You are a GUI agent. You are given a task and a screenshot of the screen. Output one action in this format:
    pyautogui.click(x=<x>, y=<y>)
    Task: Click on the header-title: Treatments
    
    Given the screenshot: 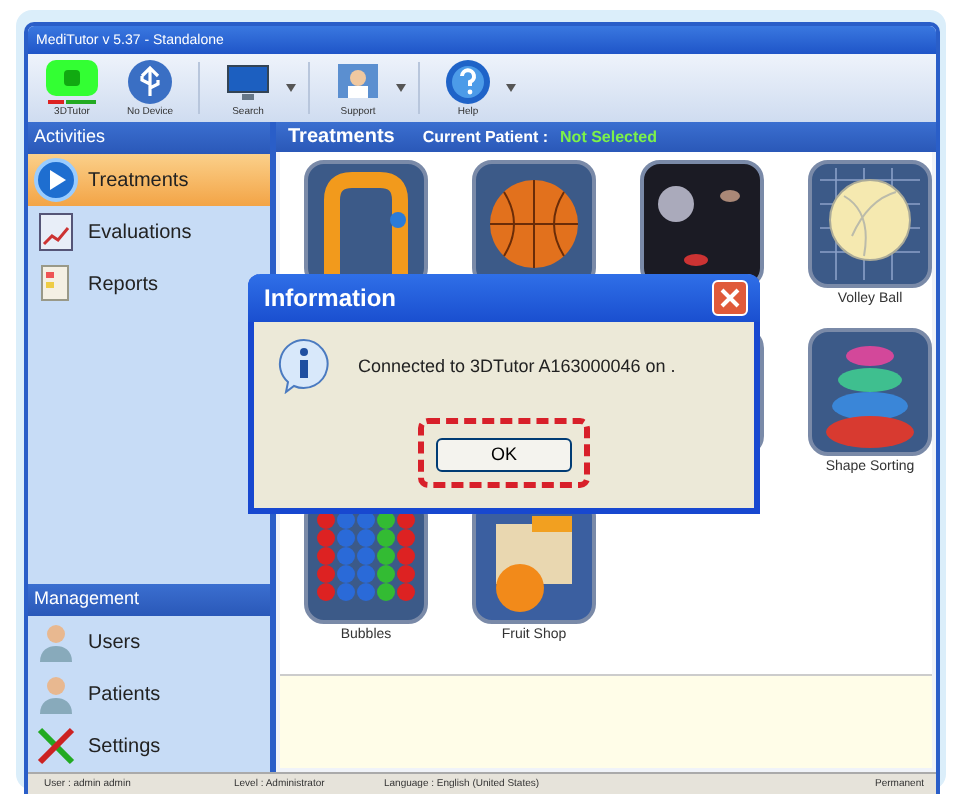 What is the action you would take?
    pyautogui.click(x=341, y=137)
    